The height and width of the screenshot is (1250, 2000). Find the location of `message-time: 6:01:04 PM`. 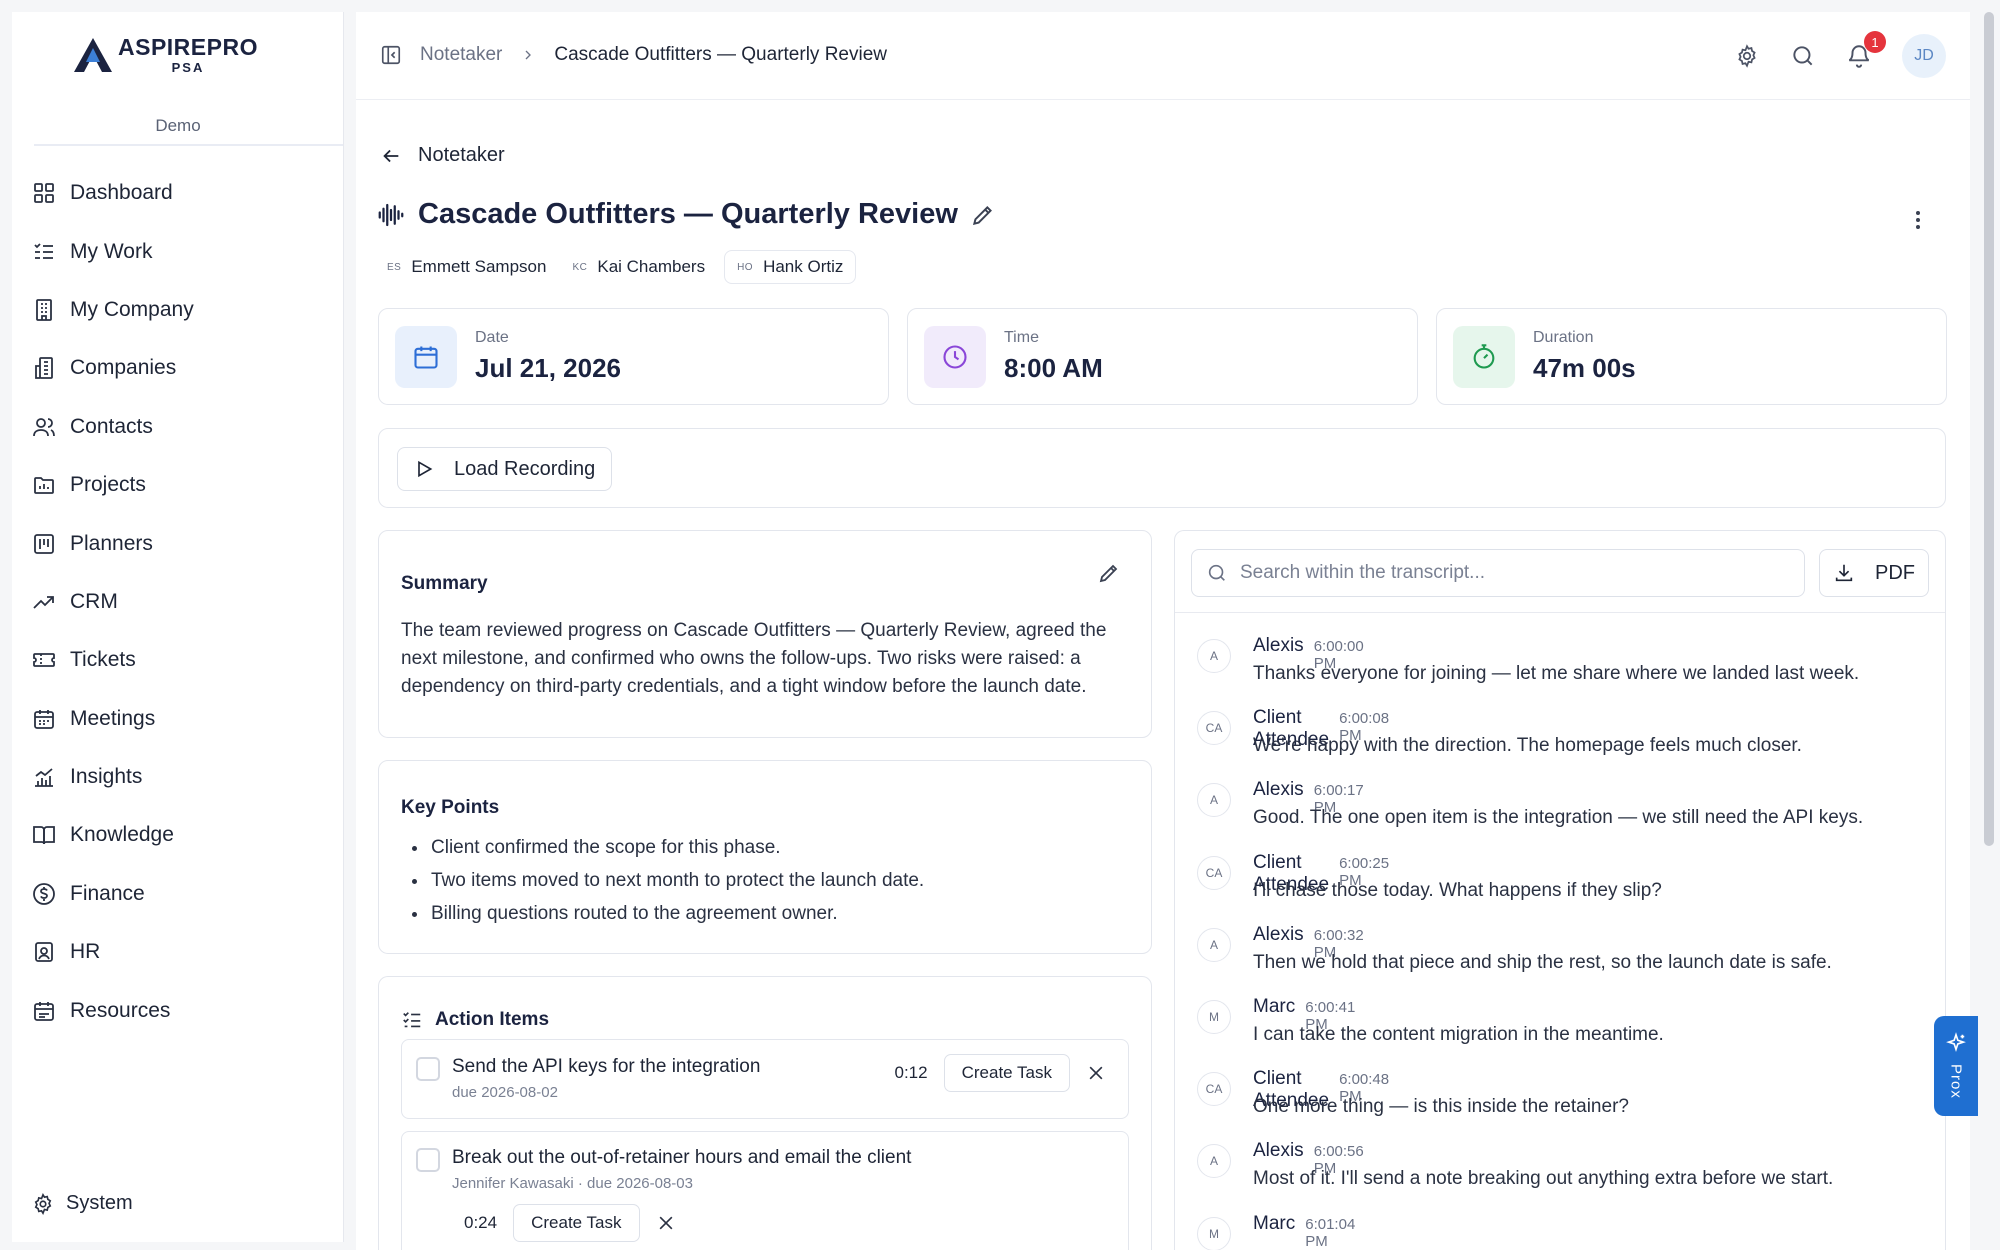

message-time: 6:01:04 PM is located at coordinates (1330, 1233).